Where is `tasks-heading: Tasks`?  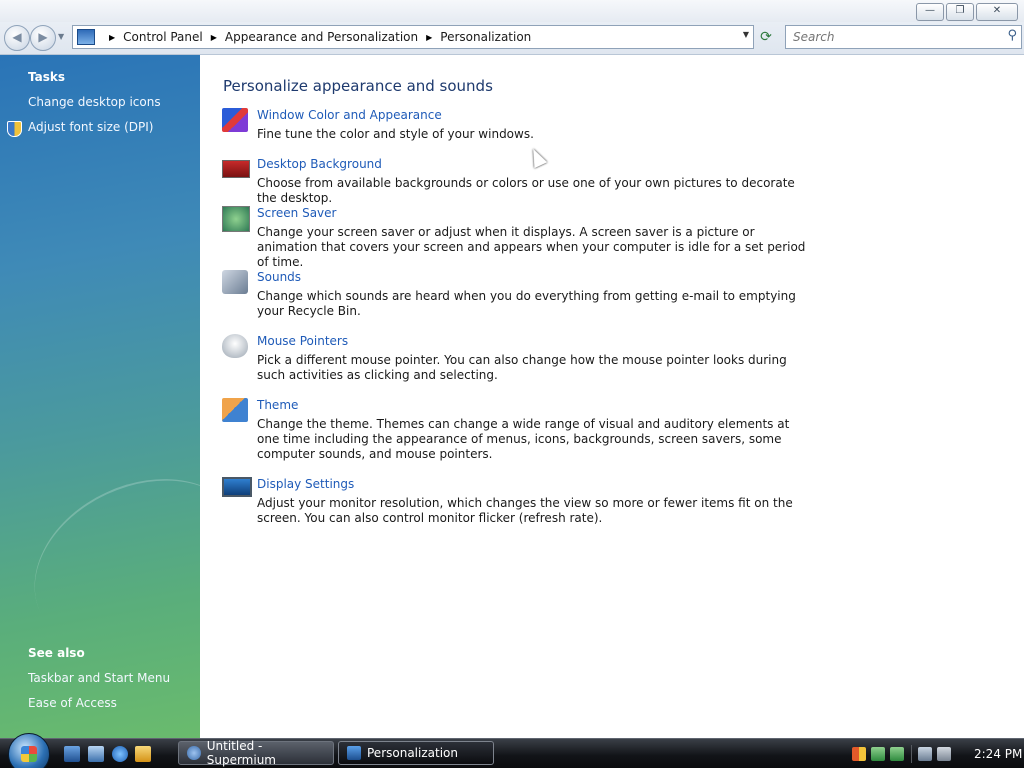
tasks-heading: Tasks is located at coordinates (47, 77).